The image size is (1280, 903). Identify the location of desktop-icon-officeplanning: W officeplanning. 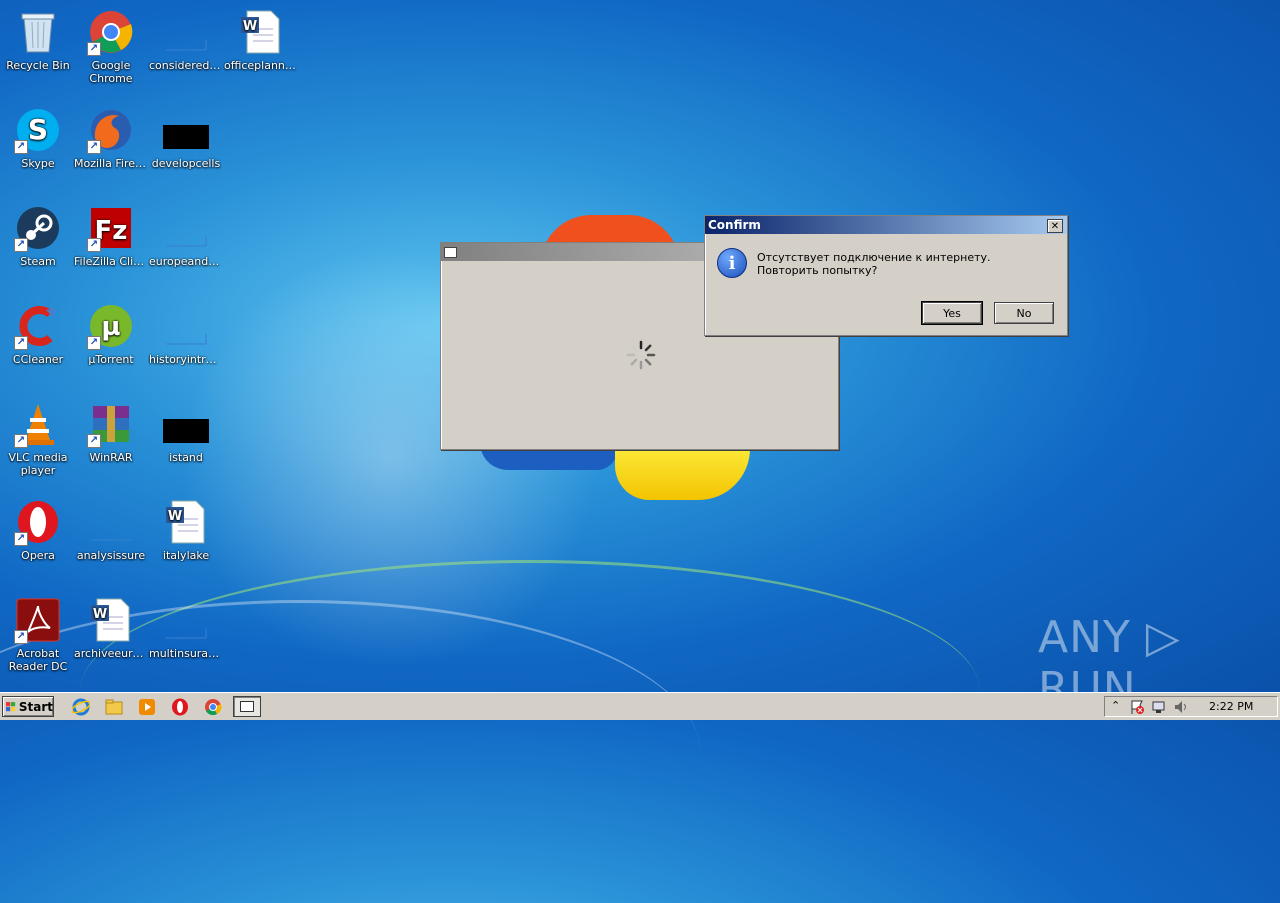
(261, 40).